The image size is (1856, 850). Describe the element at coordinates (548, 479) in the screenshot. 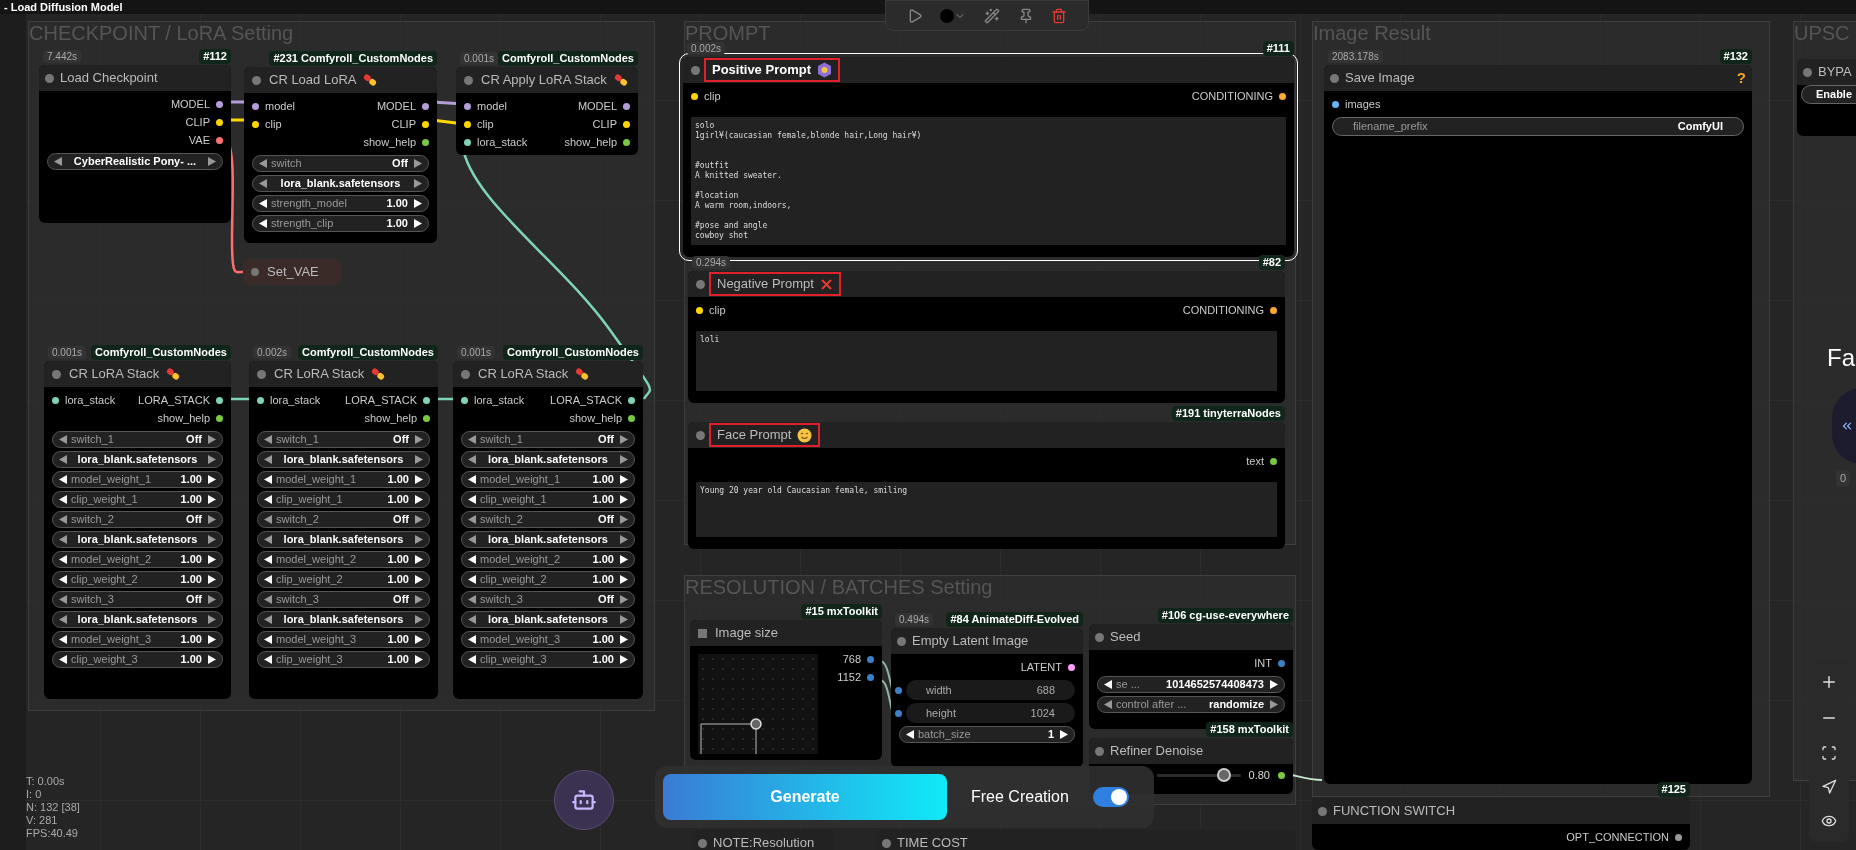

I see `number-widget: model_weight_1 1.00` at that location.